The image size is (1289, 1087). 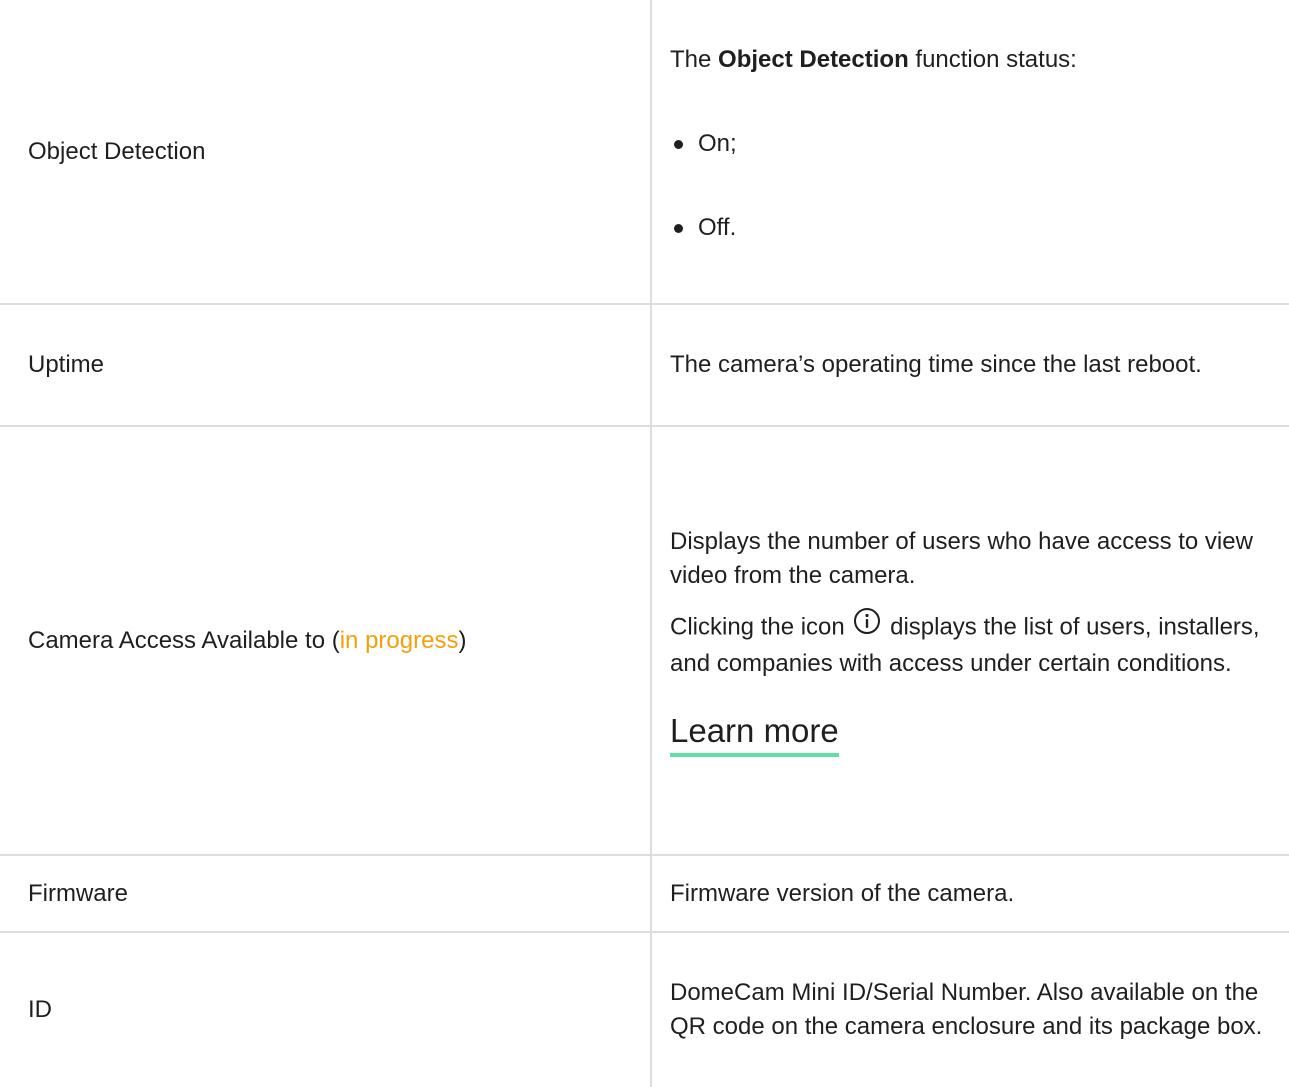 What do you see at coordinates (992, 59) in the screenshot?
I see `description-suffix: function status:` at bounding box center [992, 59].